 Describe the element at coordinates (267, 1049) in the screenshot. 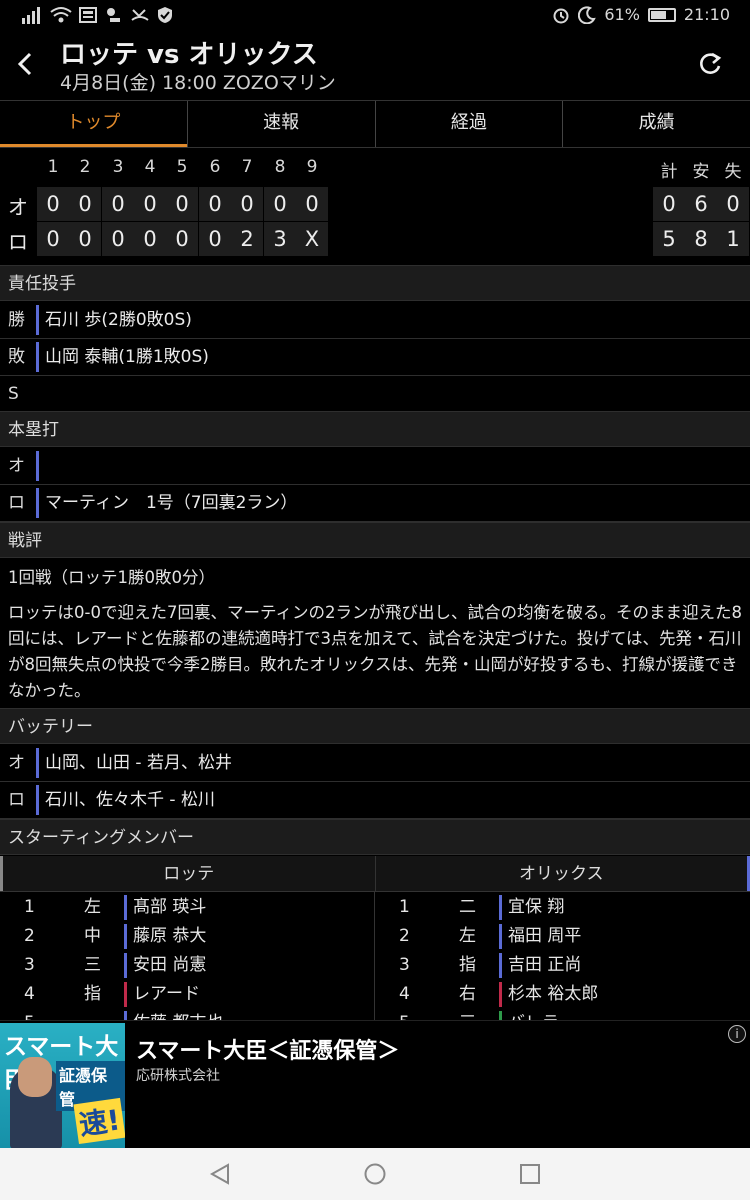

I see `ad-title: スマート大臣＜証憑保管＞` at that location.